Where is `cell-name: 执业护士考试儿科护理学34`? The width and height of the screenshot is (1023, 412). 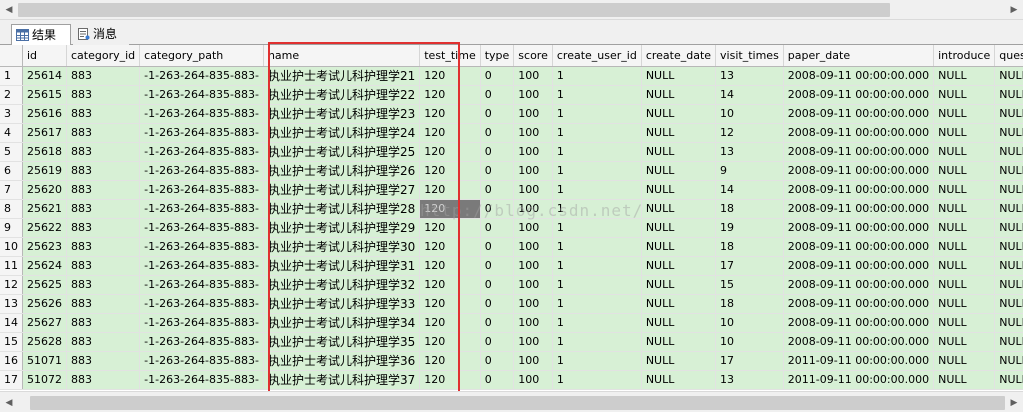 cell-name: 执业护士考试儿科护理学34 is located at coordinates (342, 323).